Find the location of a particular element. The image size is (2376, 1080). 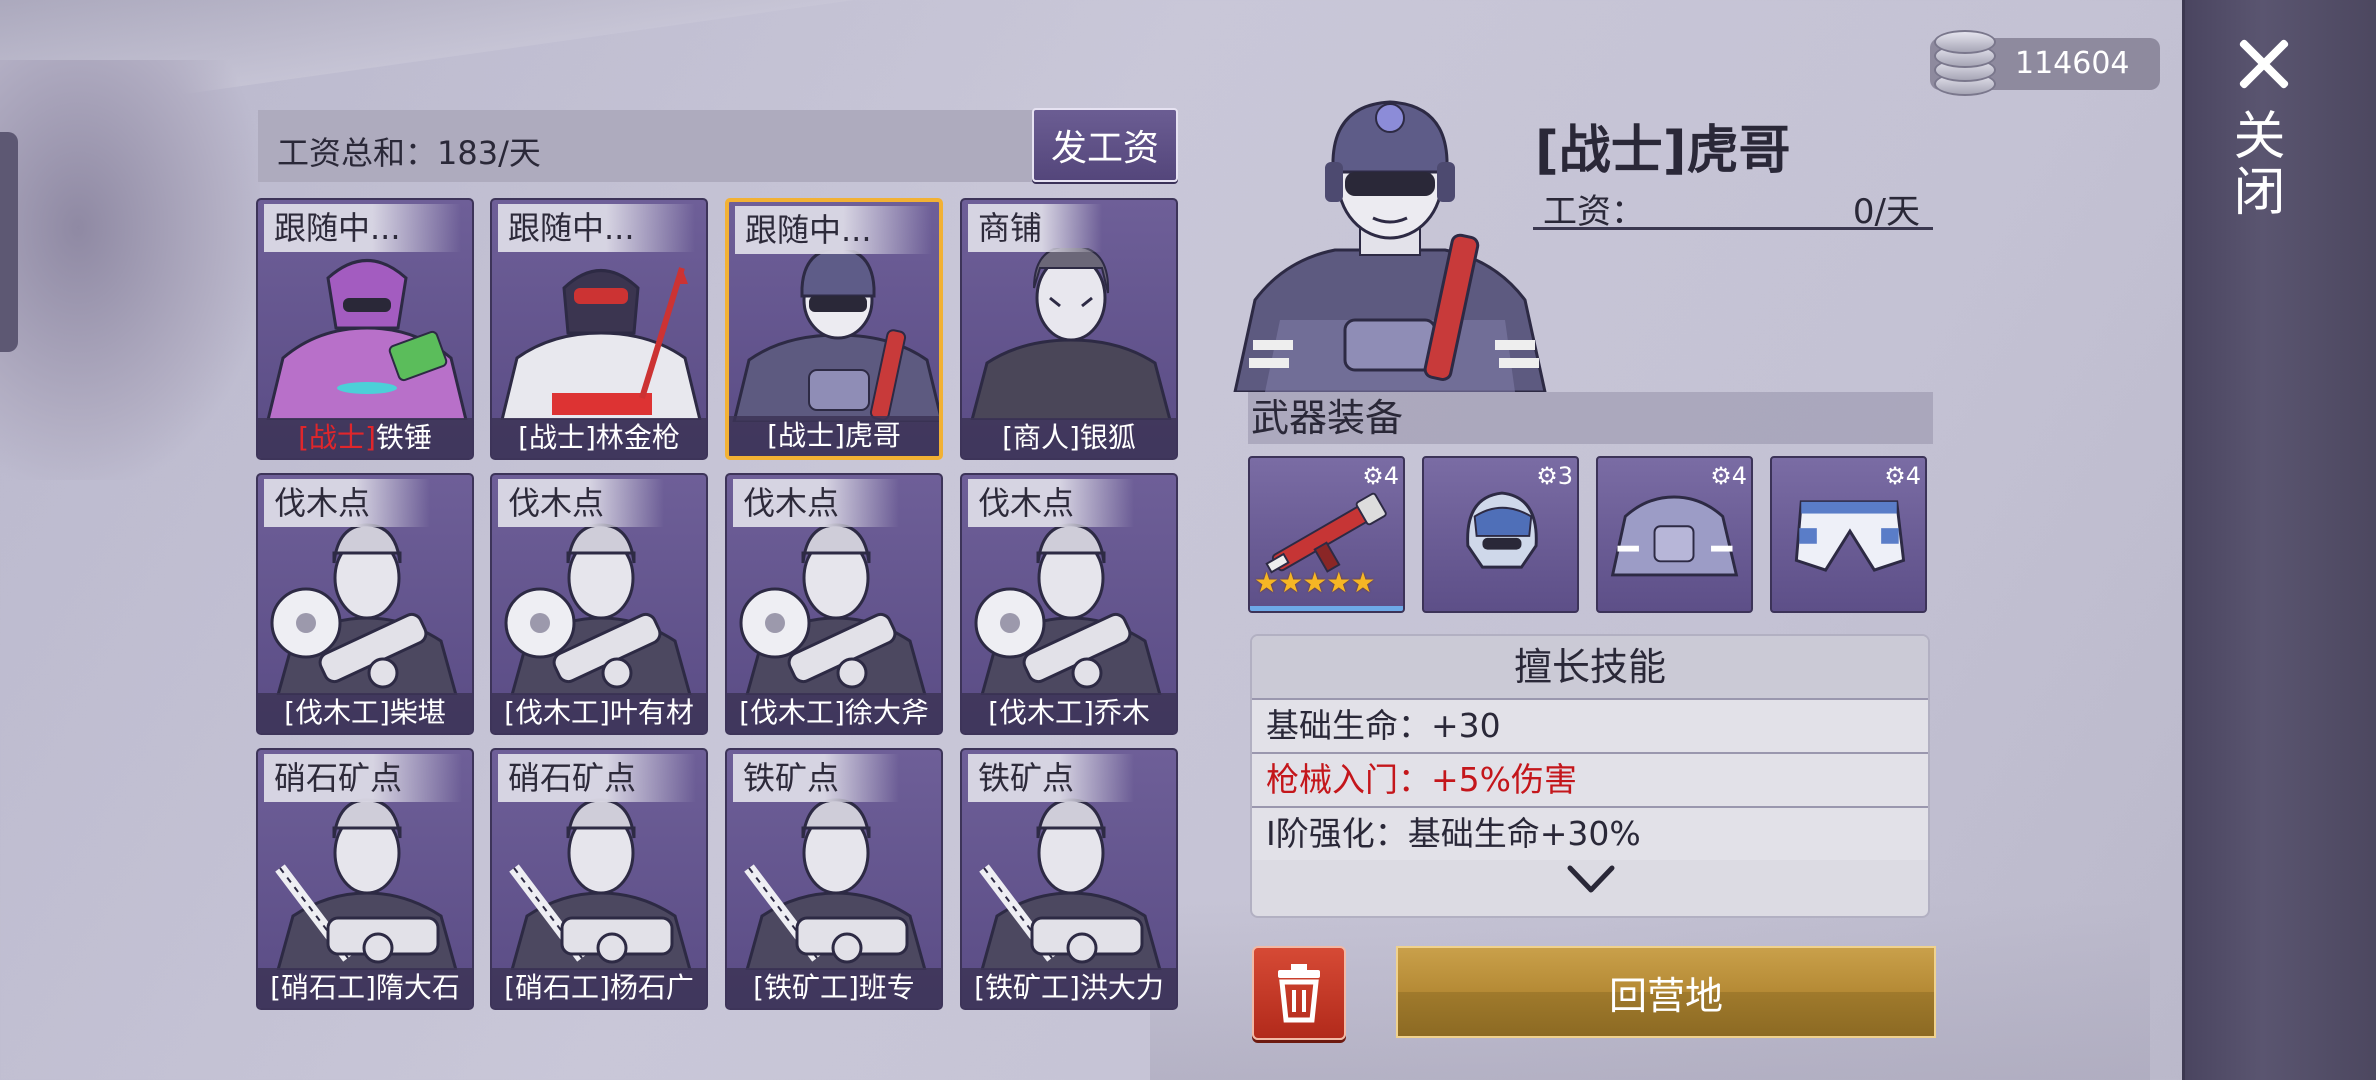

slot-level: ⚙3 is located at coordinates (1554, 476).